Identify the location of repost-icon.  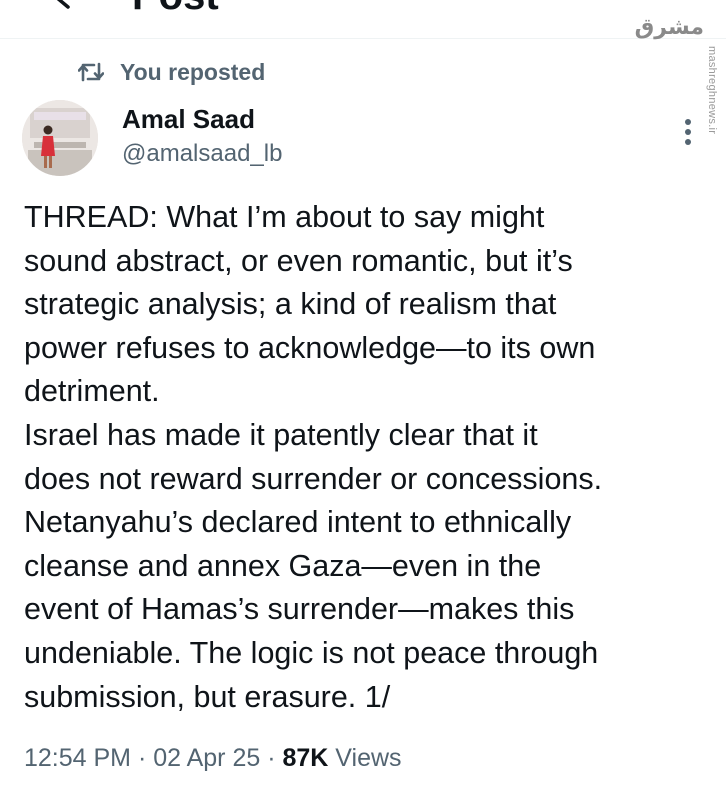
(91, 72).